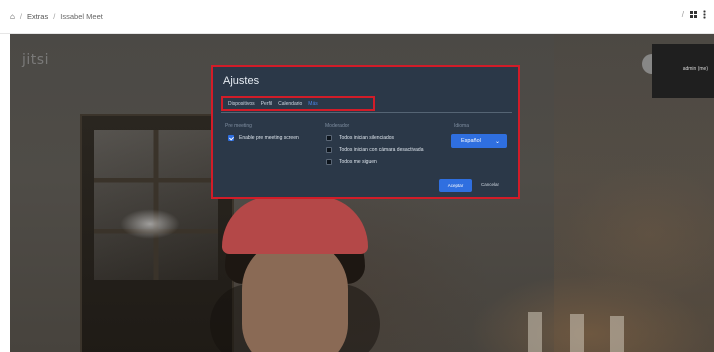 The image size is (714, 352). What do you see at coordinates (329, 162) in the screenshot?
I see `follow-me-checkbox` at bounding box center [329, 162].